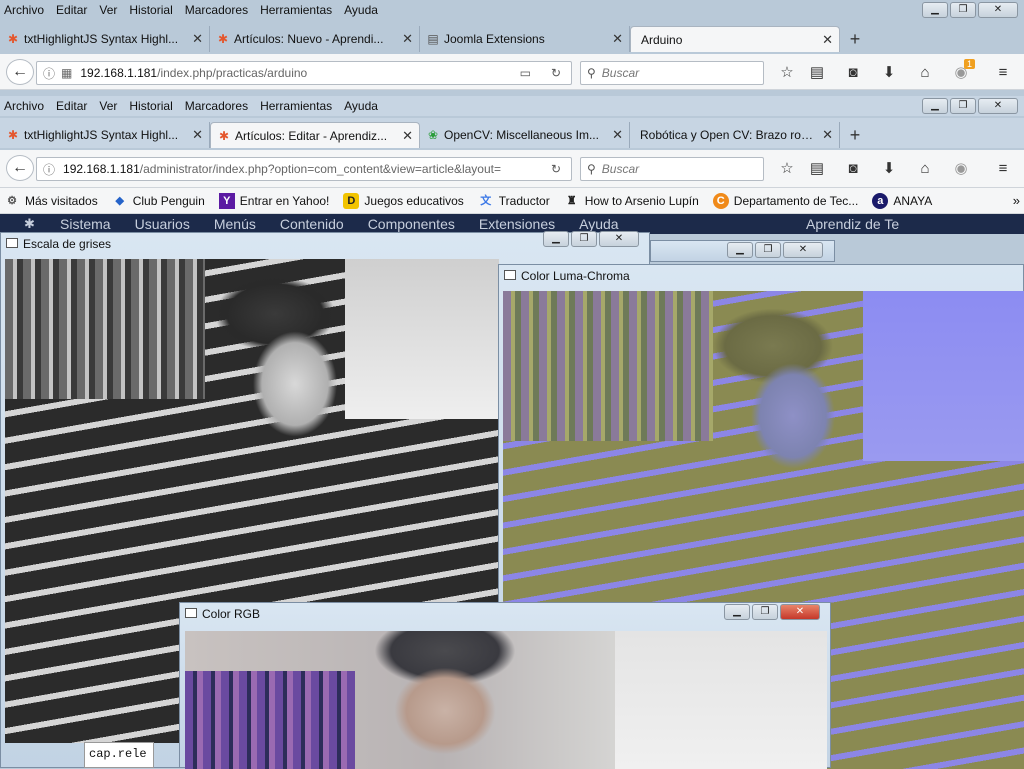  What do you see at coordinates (735, 39) in the screenshot?
I see `tab-arduino: Arduino ✕` at bounding box center [735, 39].